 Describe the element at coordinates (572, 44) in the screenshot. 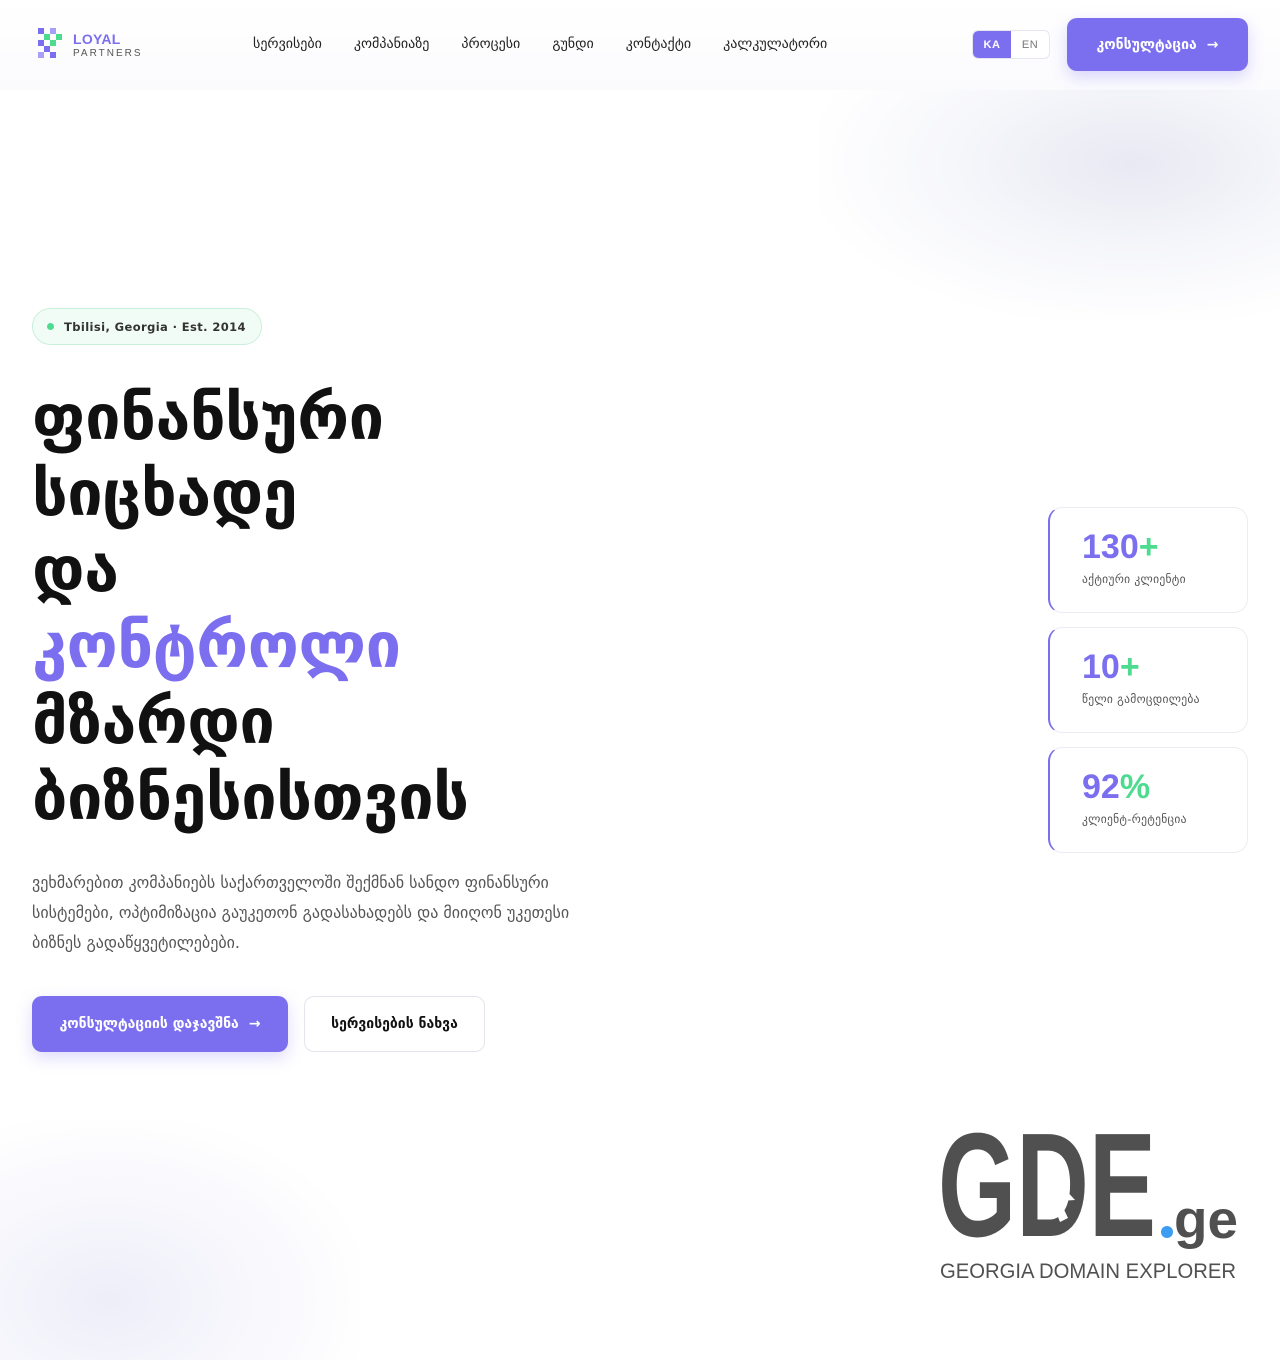

I see `nav-item-team: გუნდი` at that location.